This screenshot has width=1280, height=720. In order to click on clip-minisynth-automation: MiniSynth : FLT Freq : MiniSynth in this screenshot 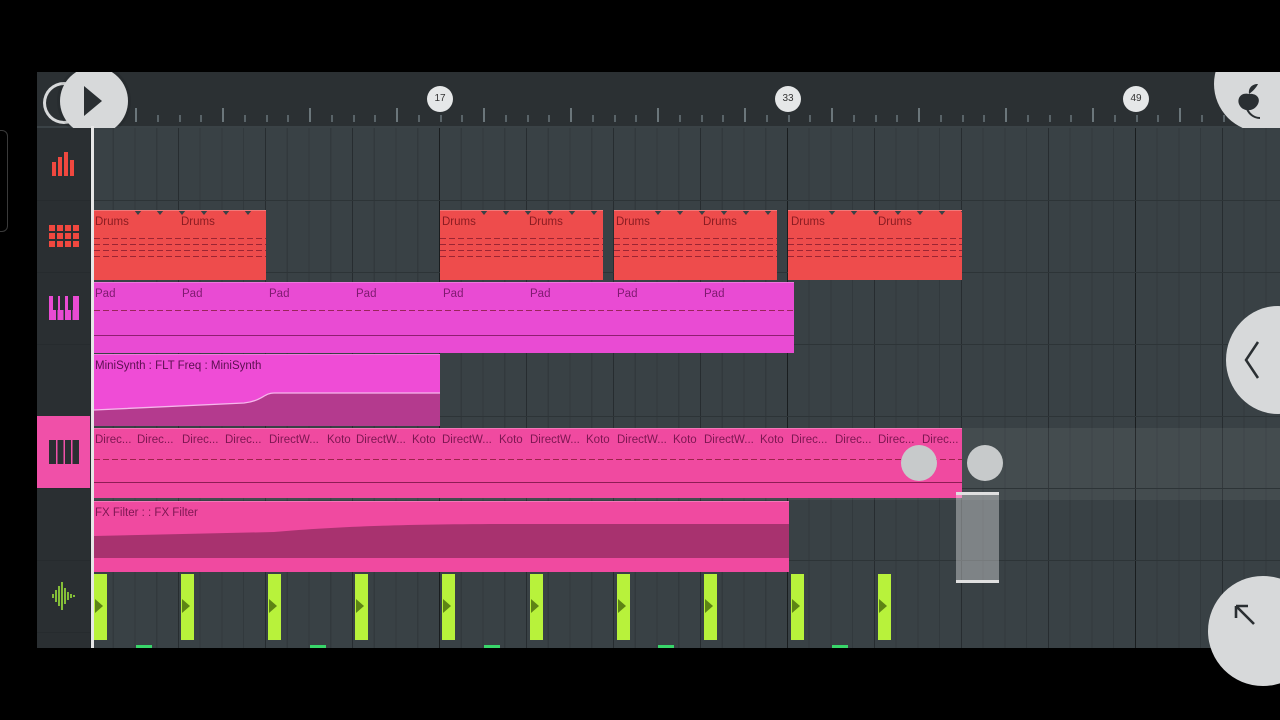, I will do `click(267, 390)`.